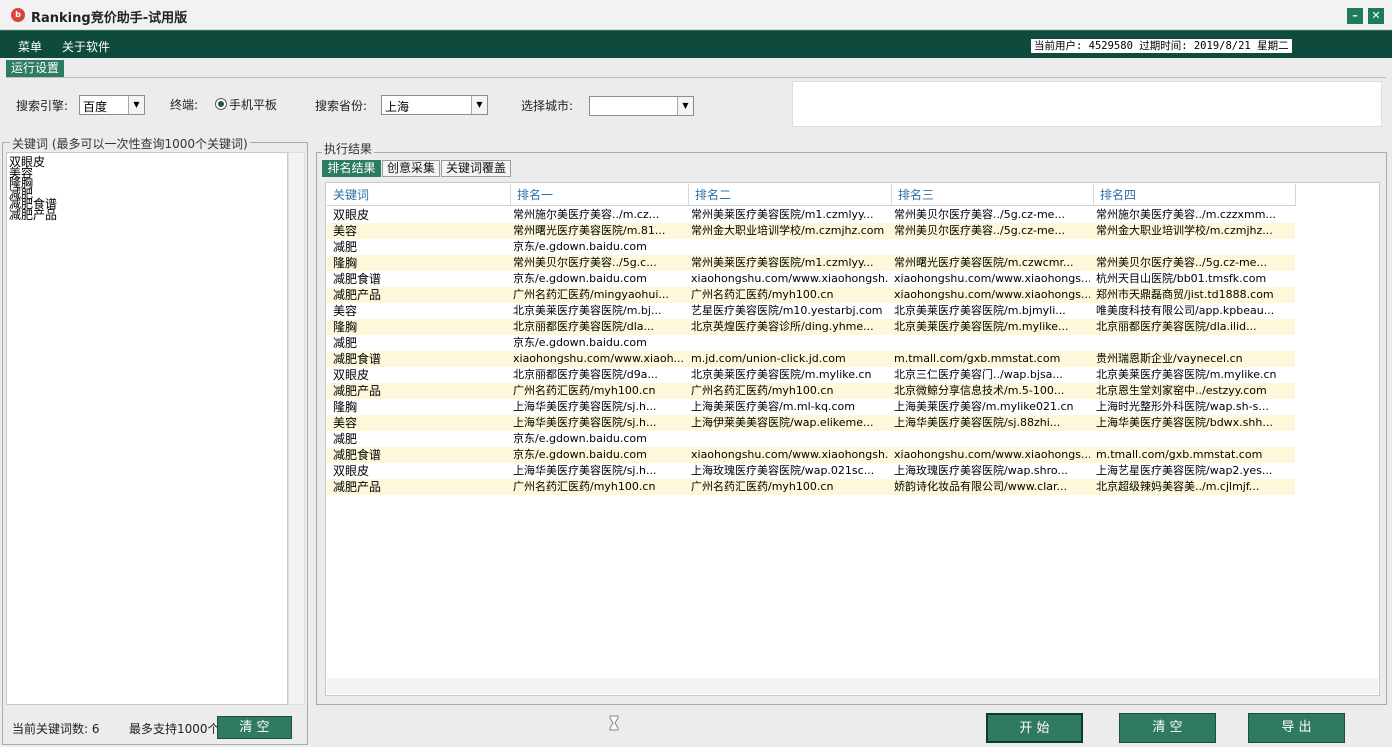  What do you see at coordinates (1181, 390) in the screenshot?
I see `cell-rank-4: 北京恩生堂刘家窑中../estzyy.com` at bounding box center [1181, 390].